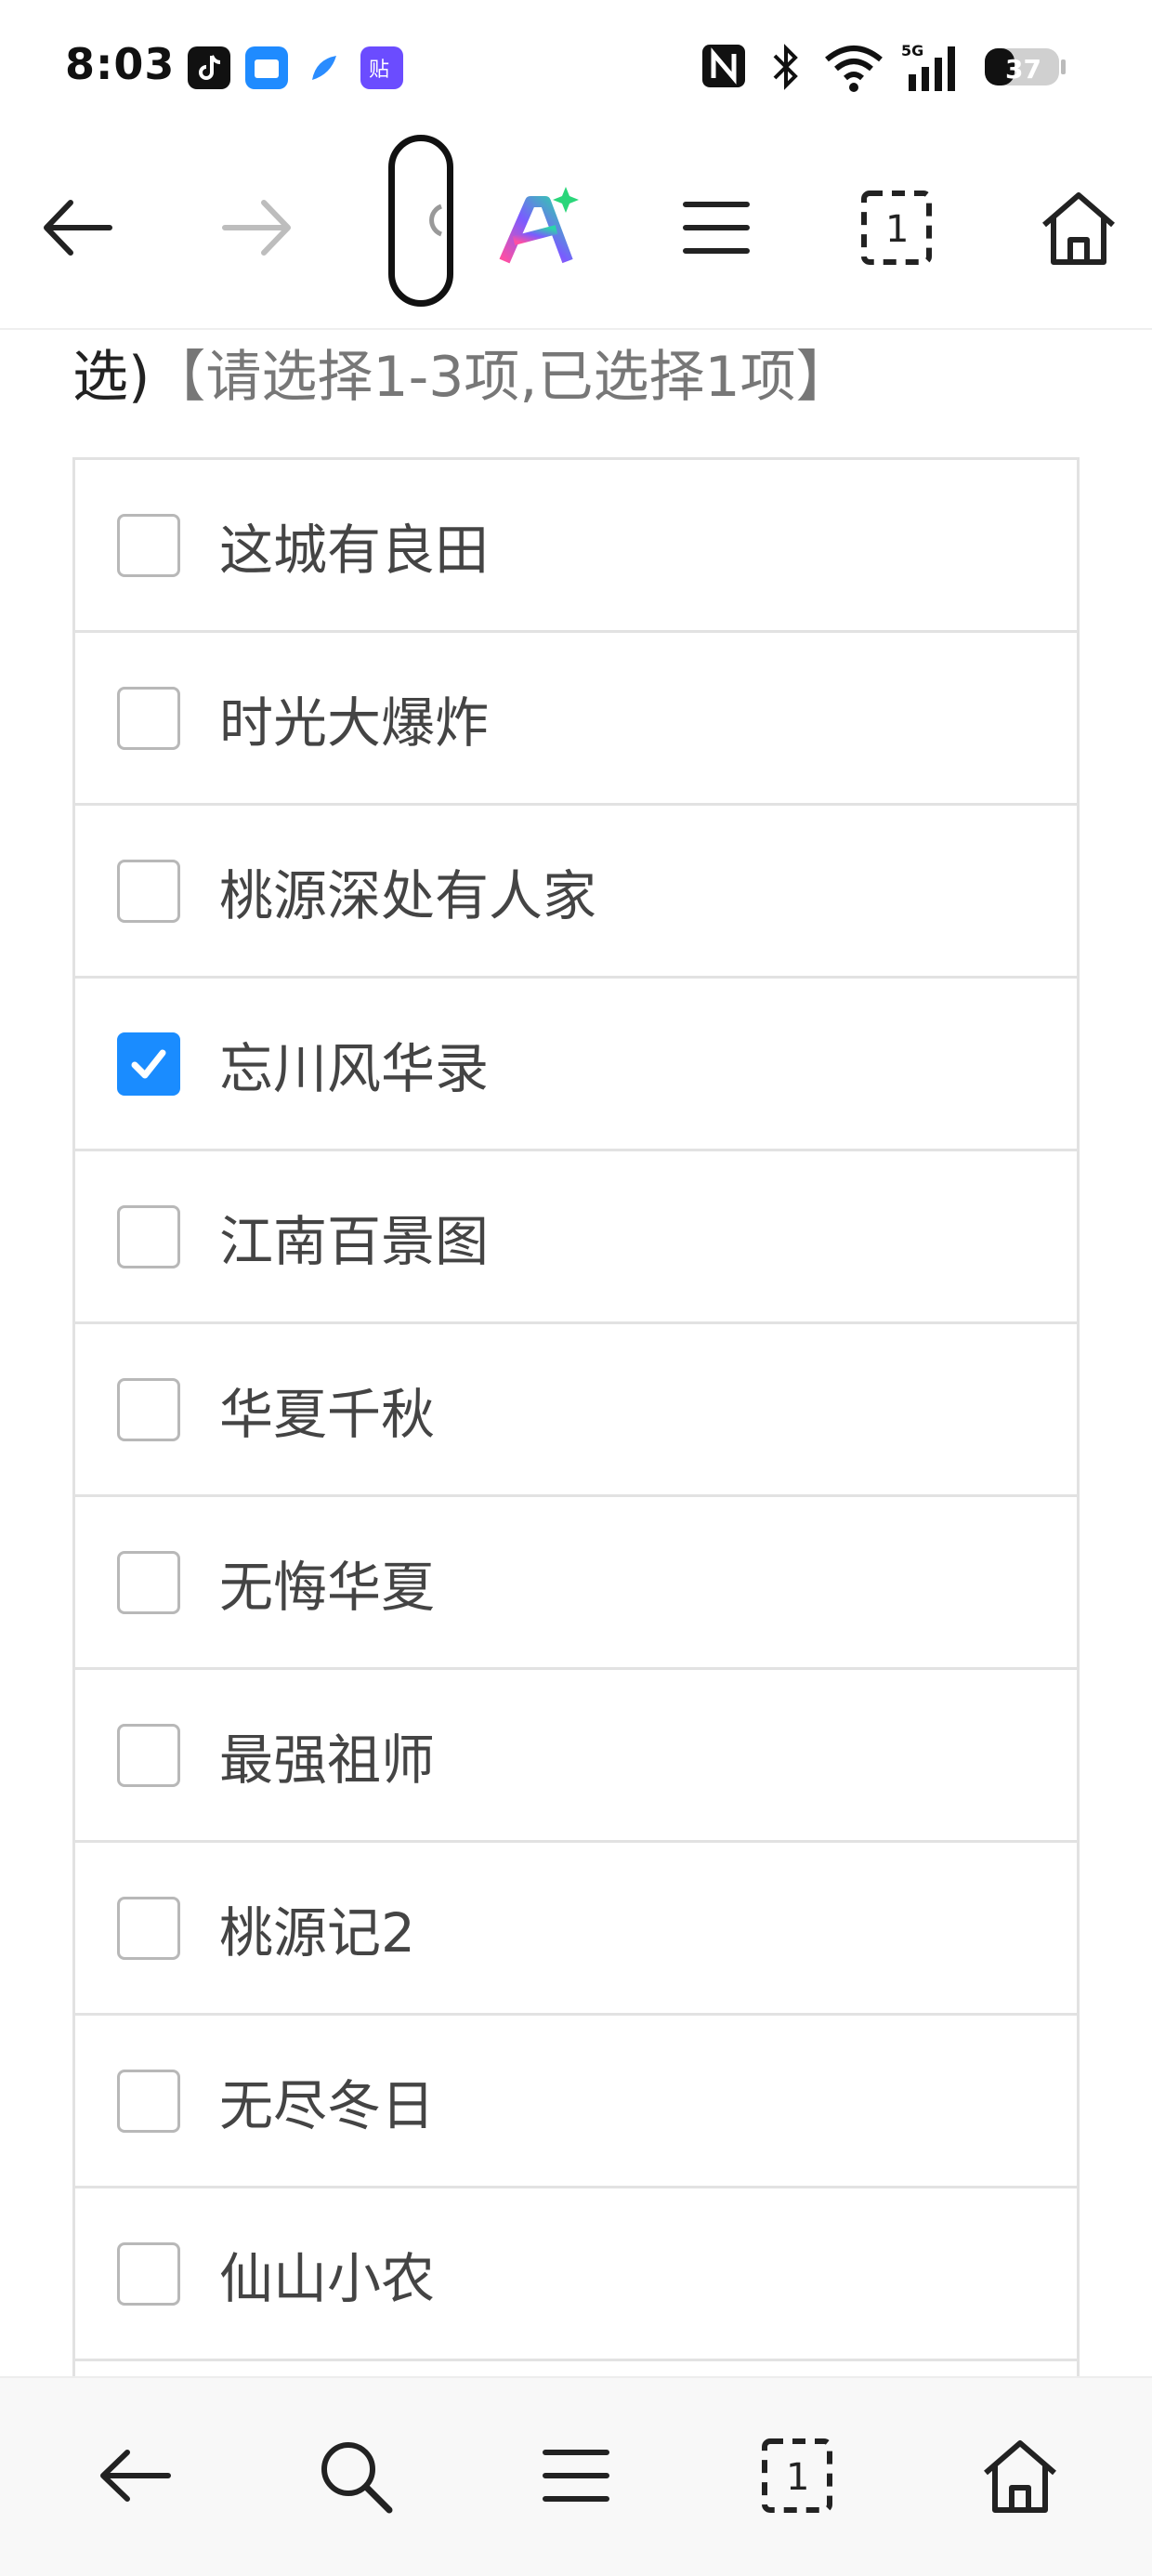 The image size is (1152, 2576). Describe the element at coordinates (354, 1068) in the screenshot. I see `option-label: 忘川风华录` at that location.